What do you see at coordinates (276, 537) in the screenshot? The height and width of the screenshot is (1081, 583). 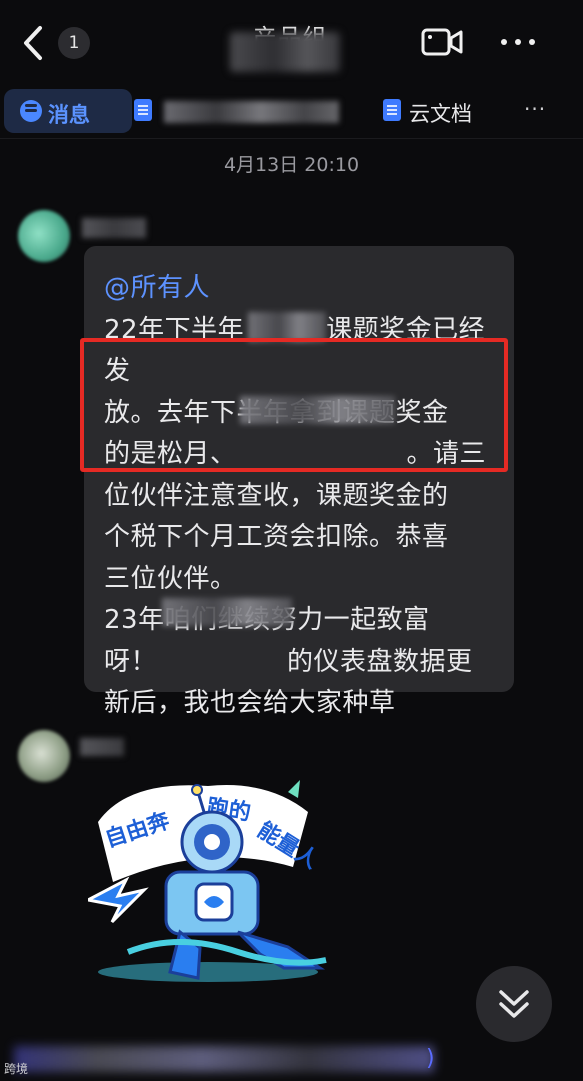 I see `message-line: 个税下个月工资会扣除。恭喜` at bounding box center [276, 537].